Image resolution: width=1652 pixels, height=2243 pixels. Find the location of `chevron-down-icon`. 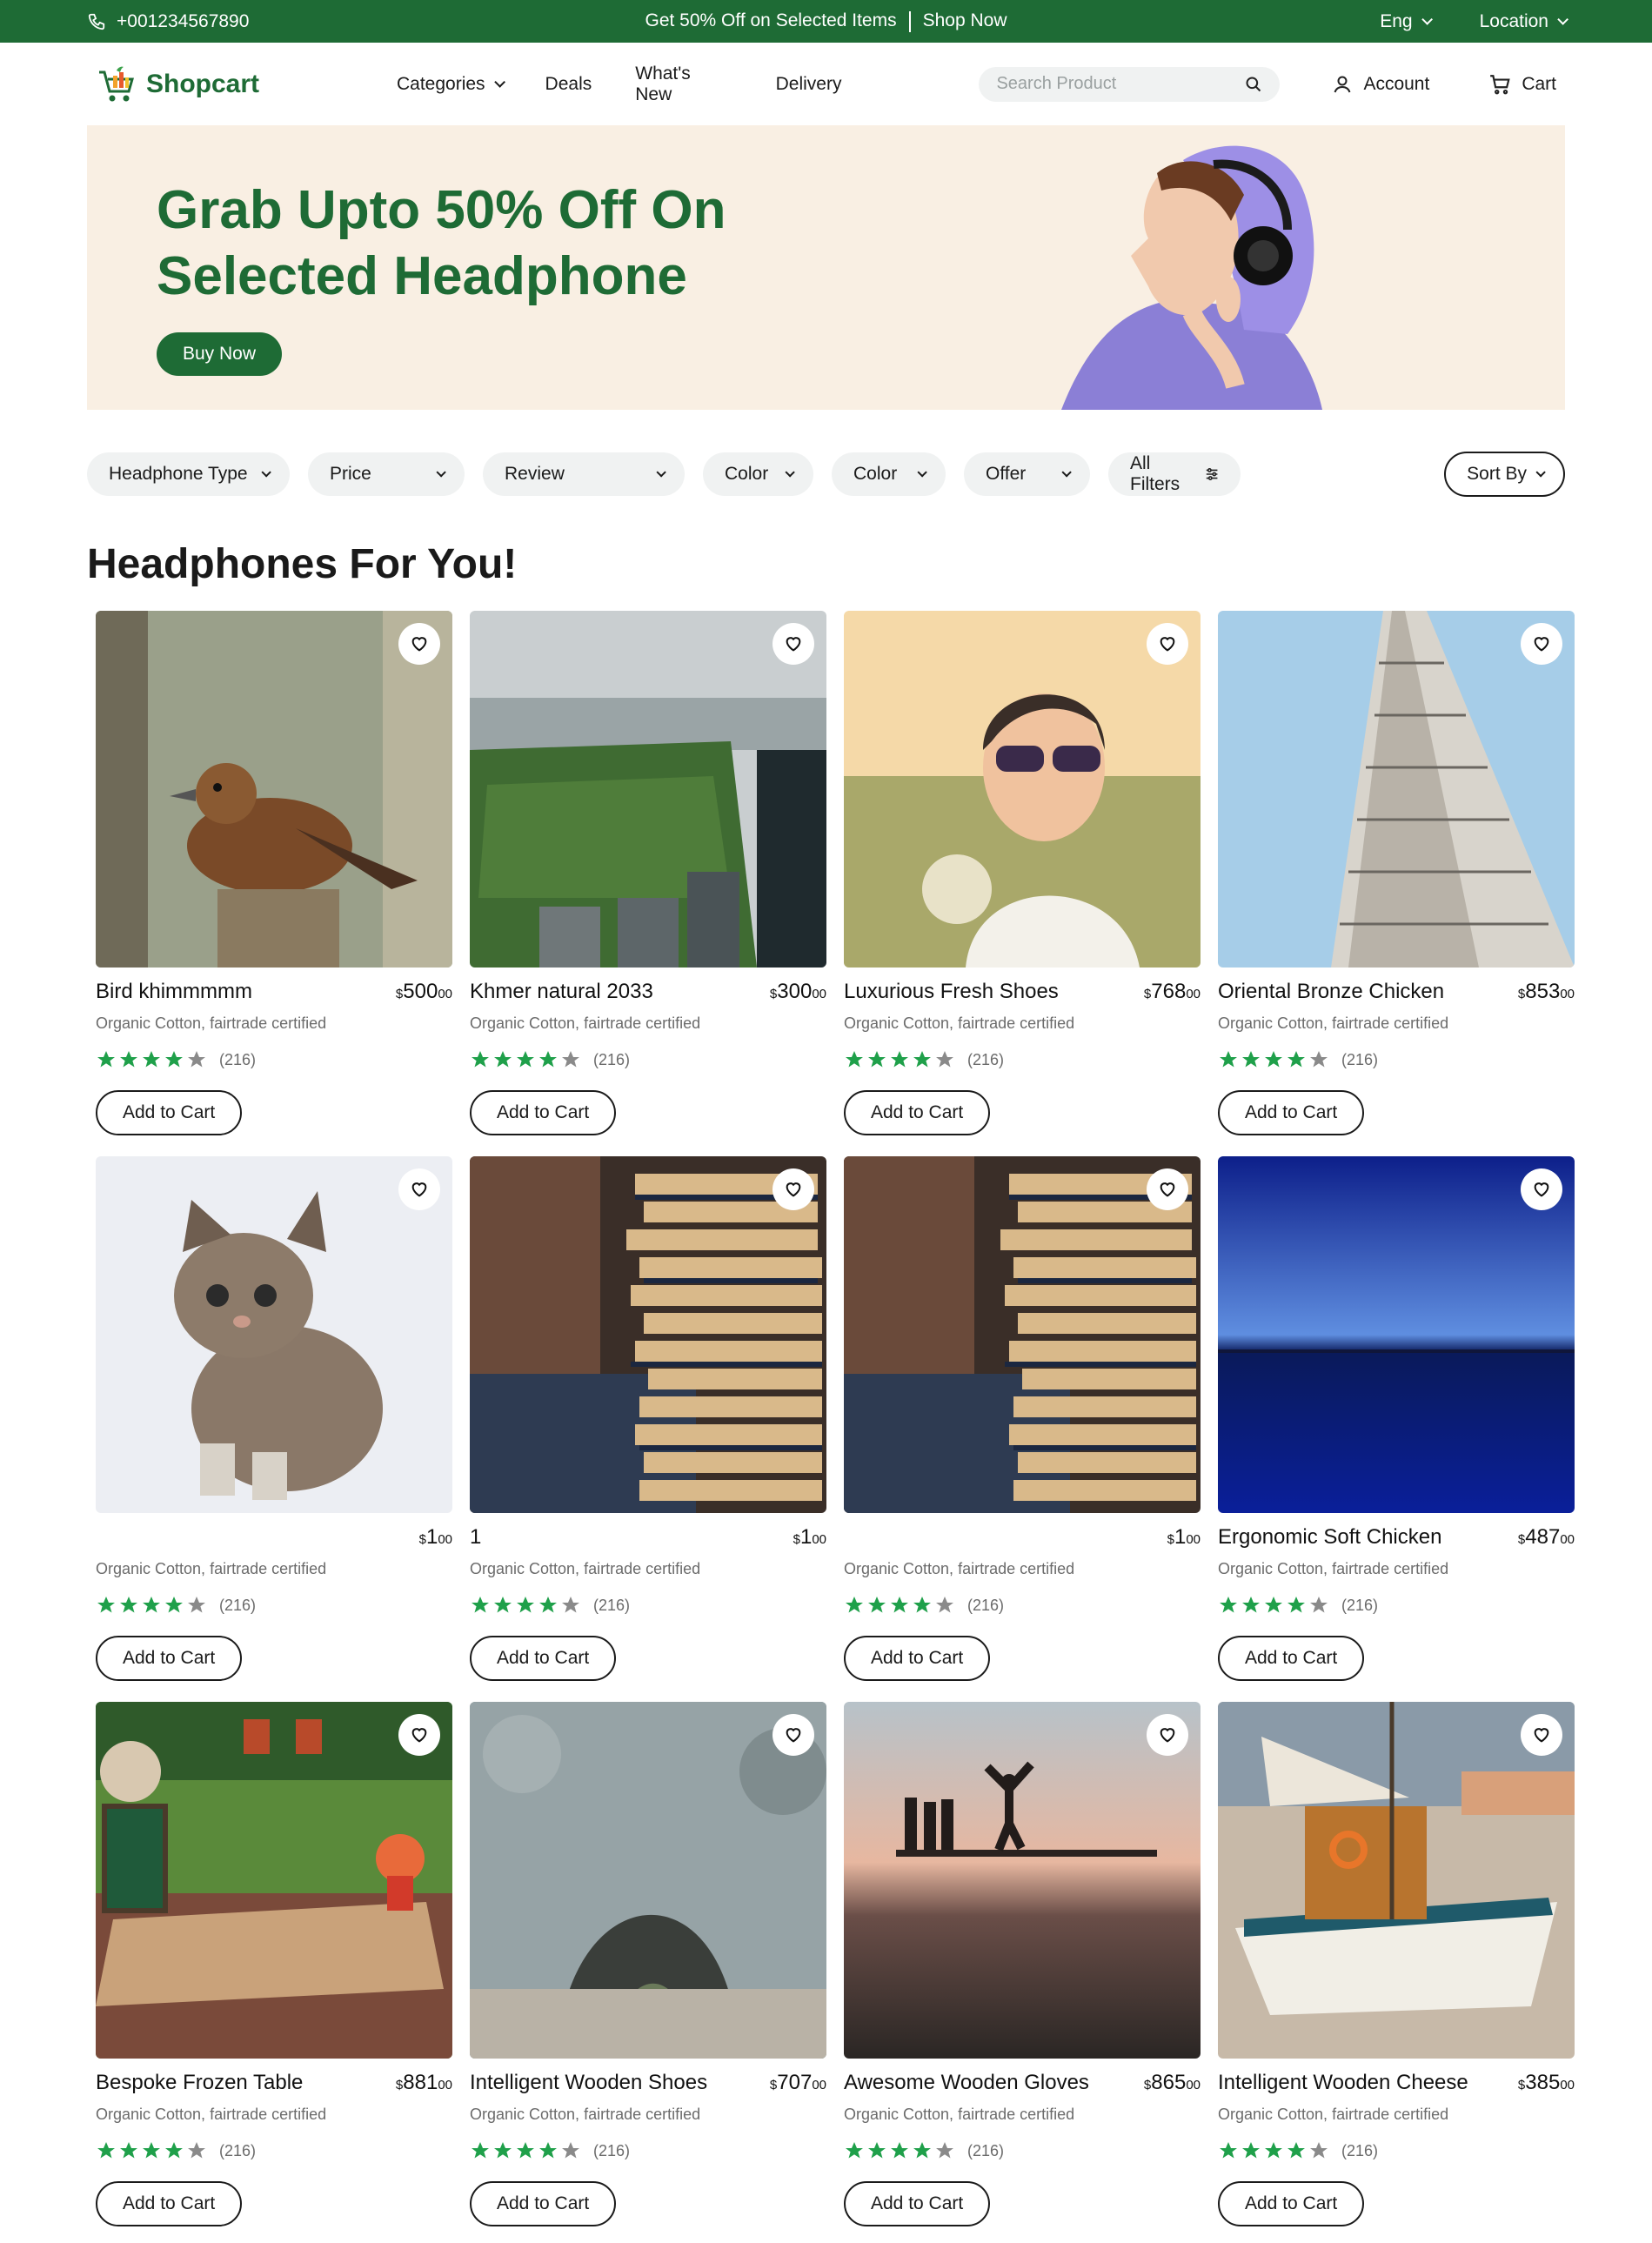

chevron-down-icon is located at coordinates (266, 472).